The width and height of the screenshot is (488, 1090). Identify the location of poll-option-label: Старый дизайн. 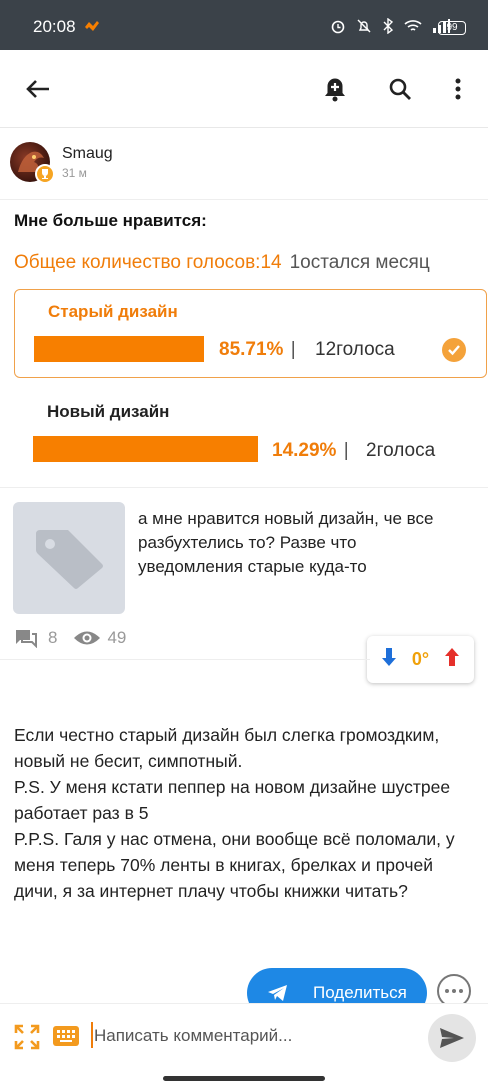
(113, 311).